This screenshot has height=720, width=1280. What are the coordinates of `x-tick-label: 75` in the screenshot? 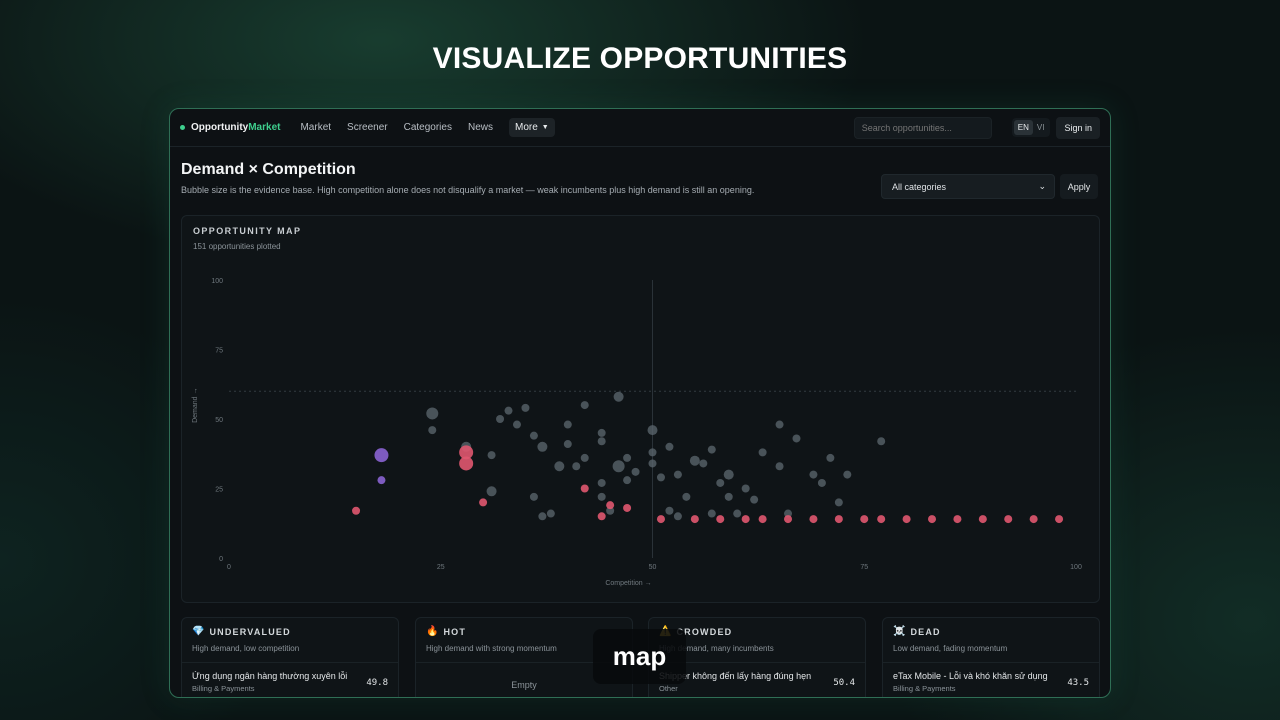 It's located at (864, 567).